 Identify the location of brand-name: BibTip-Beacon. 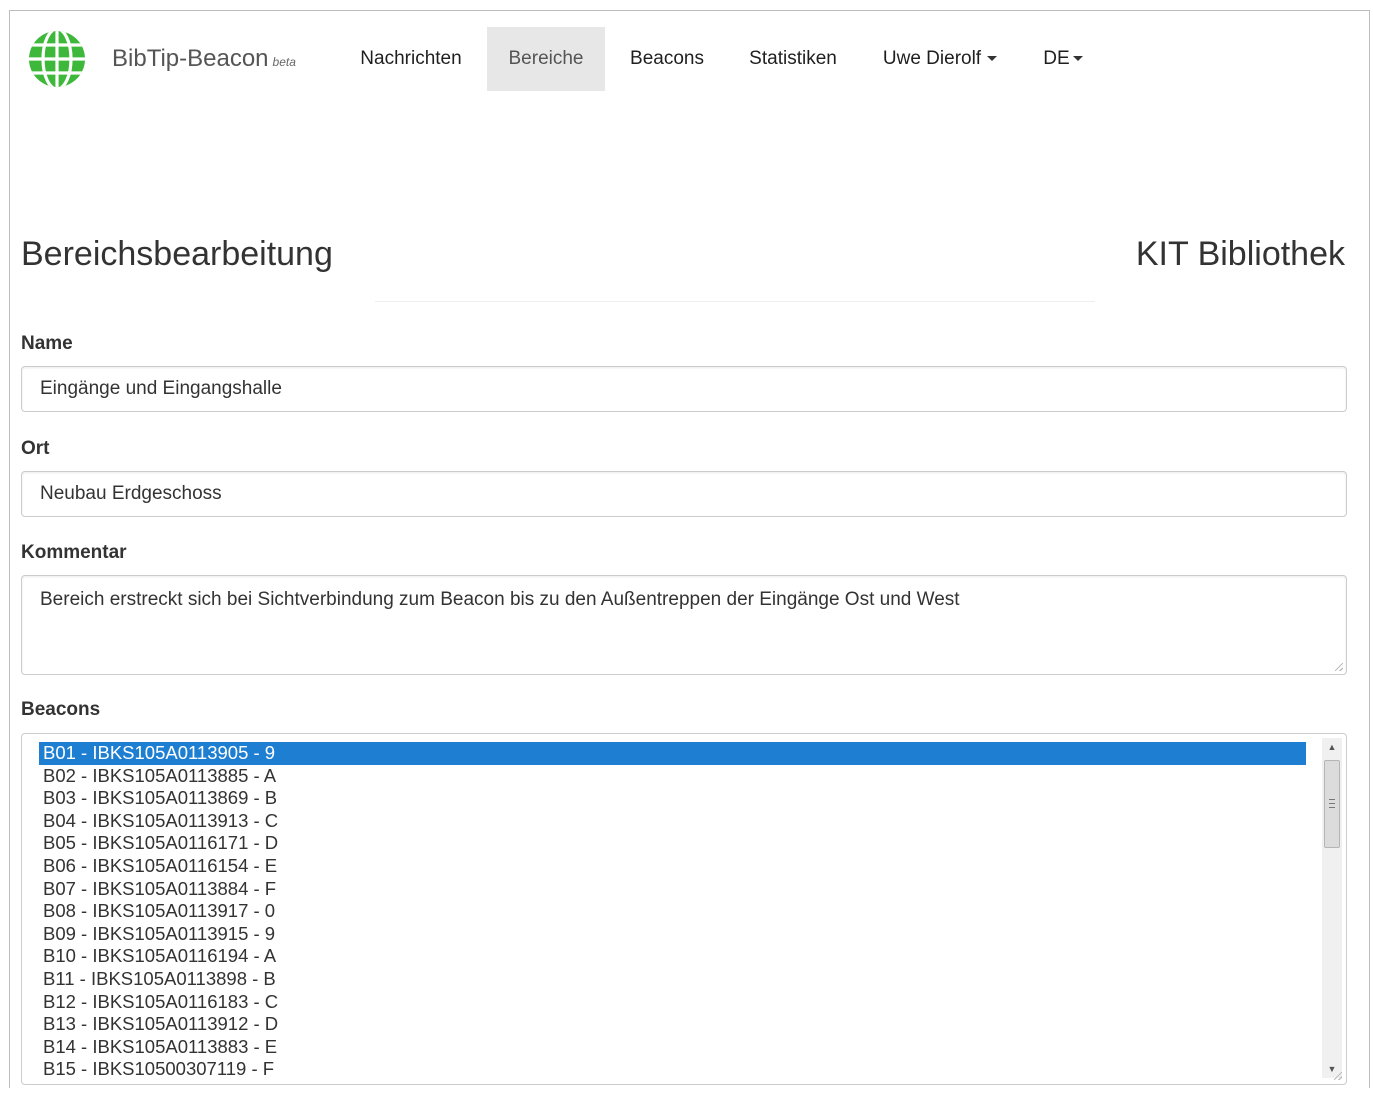
(190, 58).